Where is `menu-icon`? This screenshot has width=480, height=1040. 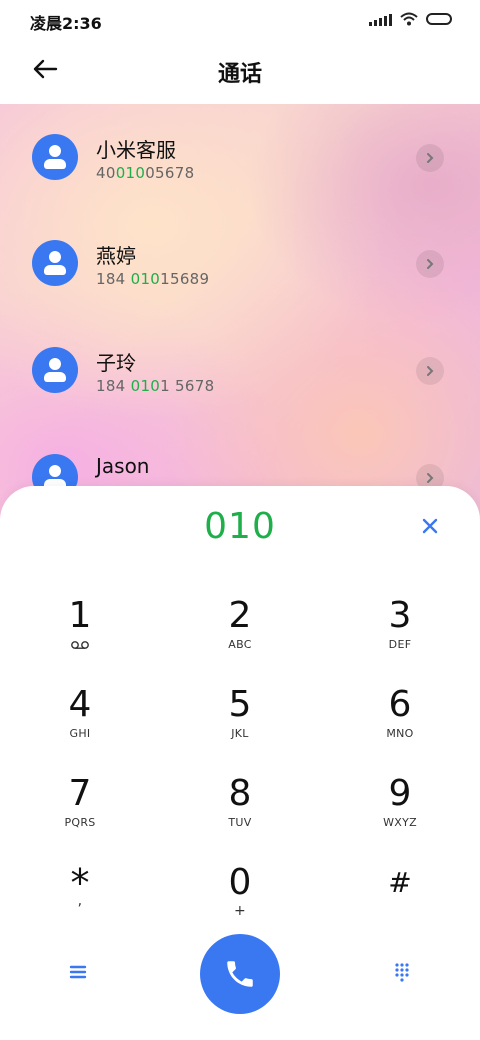 menu-icon is located at coordinates (78, 972).